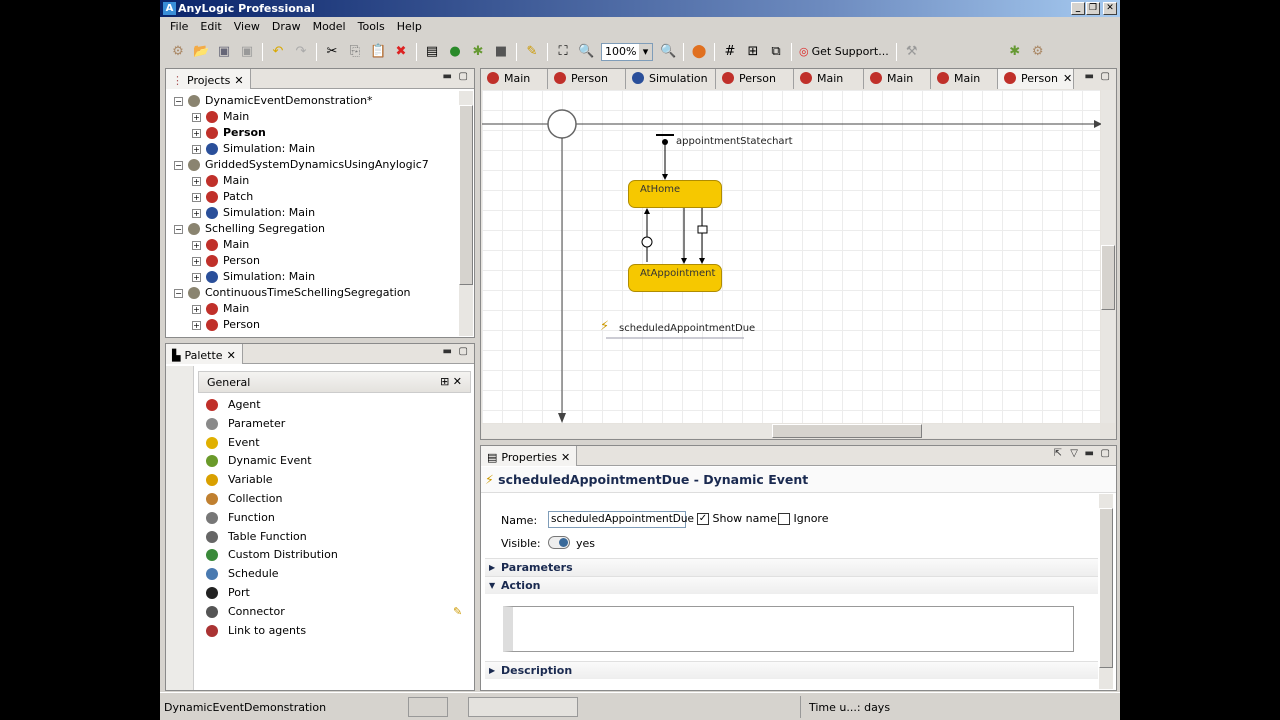 This screenshot has width=1280, height=720. Describe the element at coordinates (791, 567) in the screenshot. I see `section-parameters: Parameters` at that location.